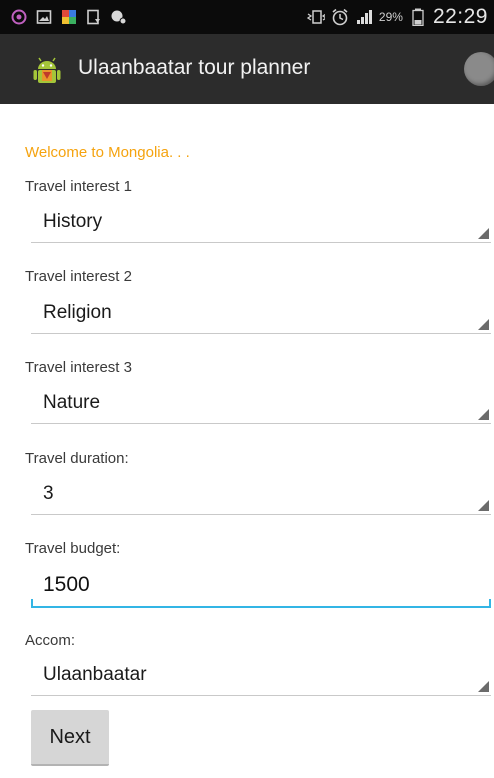 Image resolution: width=494 pixels, height=778 pixels. What do you see at coordinates (315, 17) in the screenshot?
I see `vibrate-icon` at bounding box center [315, 17].